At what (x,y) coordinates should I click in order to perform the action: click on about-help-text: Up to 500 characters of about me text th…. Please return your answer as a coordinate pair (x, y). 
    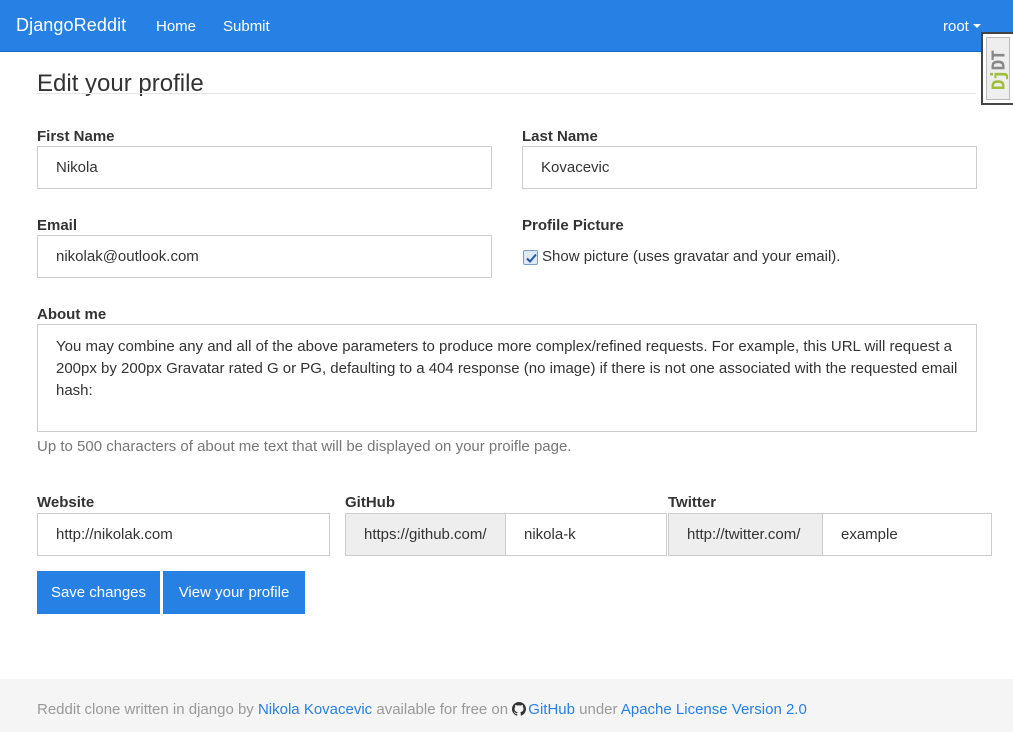
    Looking at the image, I should click on (304, 446).